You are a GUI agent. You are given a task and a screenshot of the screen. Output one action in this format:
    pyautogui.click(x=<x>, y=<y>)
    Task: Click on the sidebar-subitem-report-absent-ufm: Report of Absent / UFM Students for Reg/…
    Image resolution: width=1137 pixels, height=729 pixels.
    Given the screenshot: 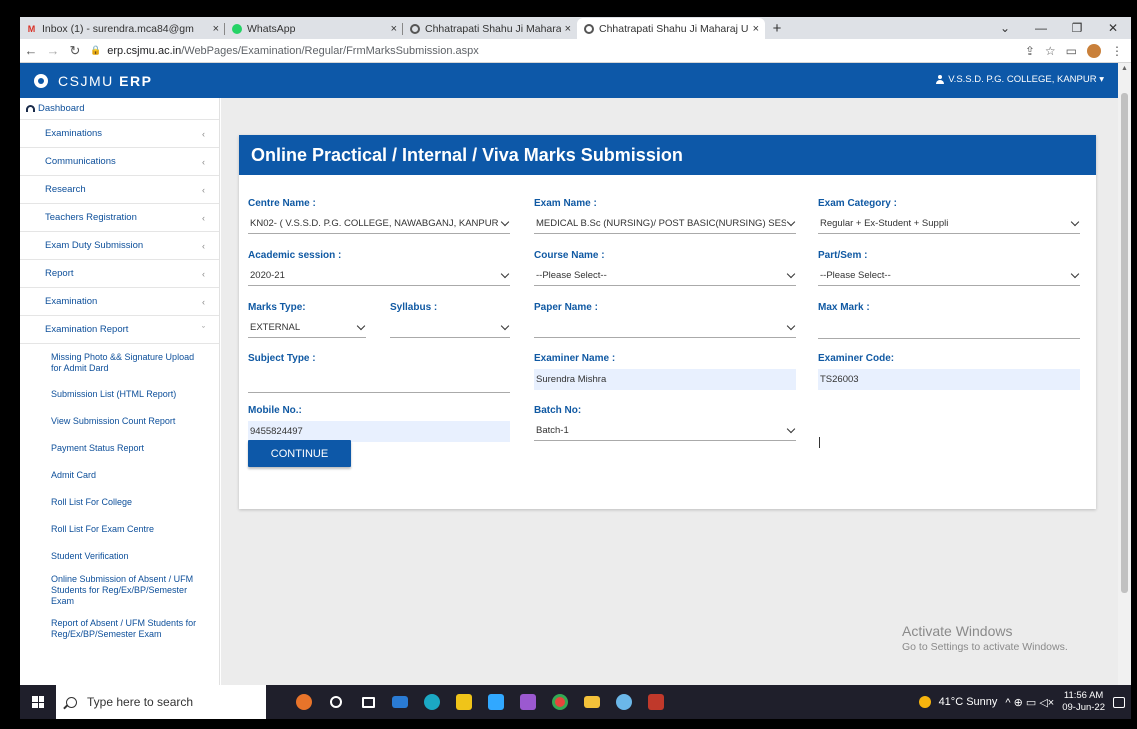 What is the action you would take?
    pyautogui.click(x=119, y=628)
    